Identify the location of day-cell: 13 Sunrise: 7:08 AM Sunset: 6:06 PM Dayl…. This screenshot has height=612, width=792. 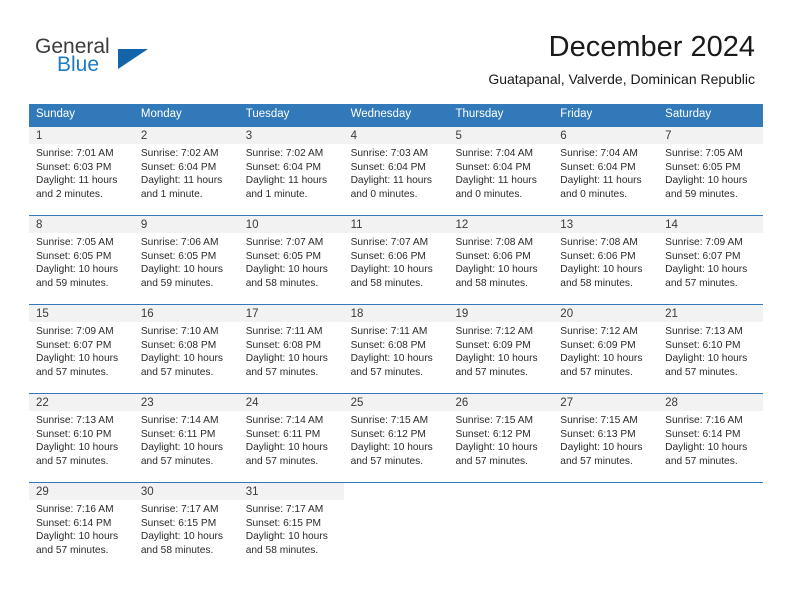
(606, 260).